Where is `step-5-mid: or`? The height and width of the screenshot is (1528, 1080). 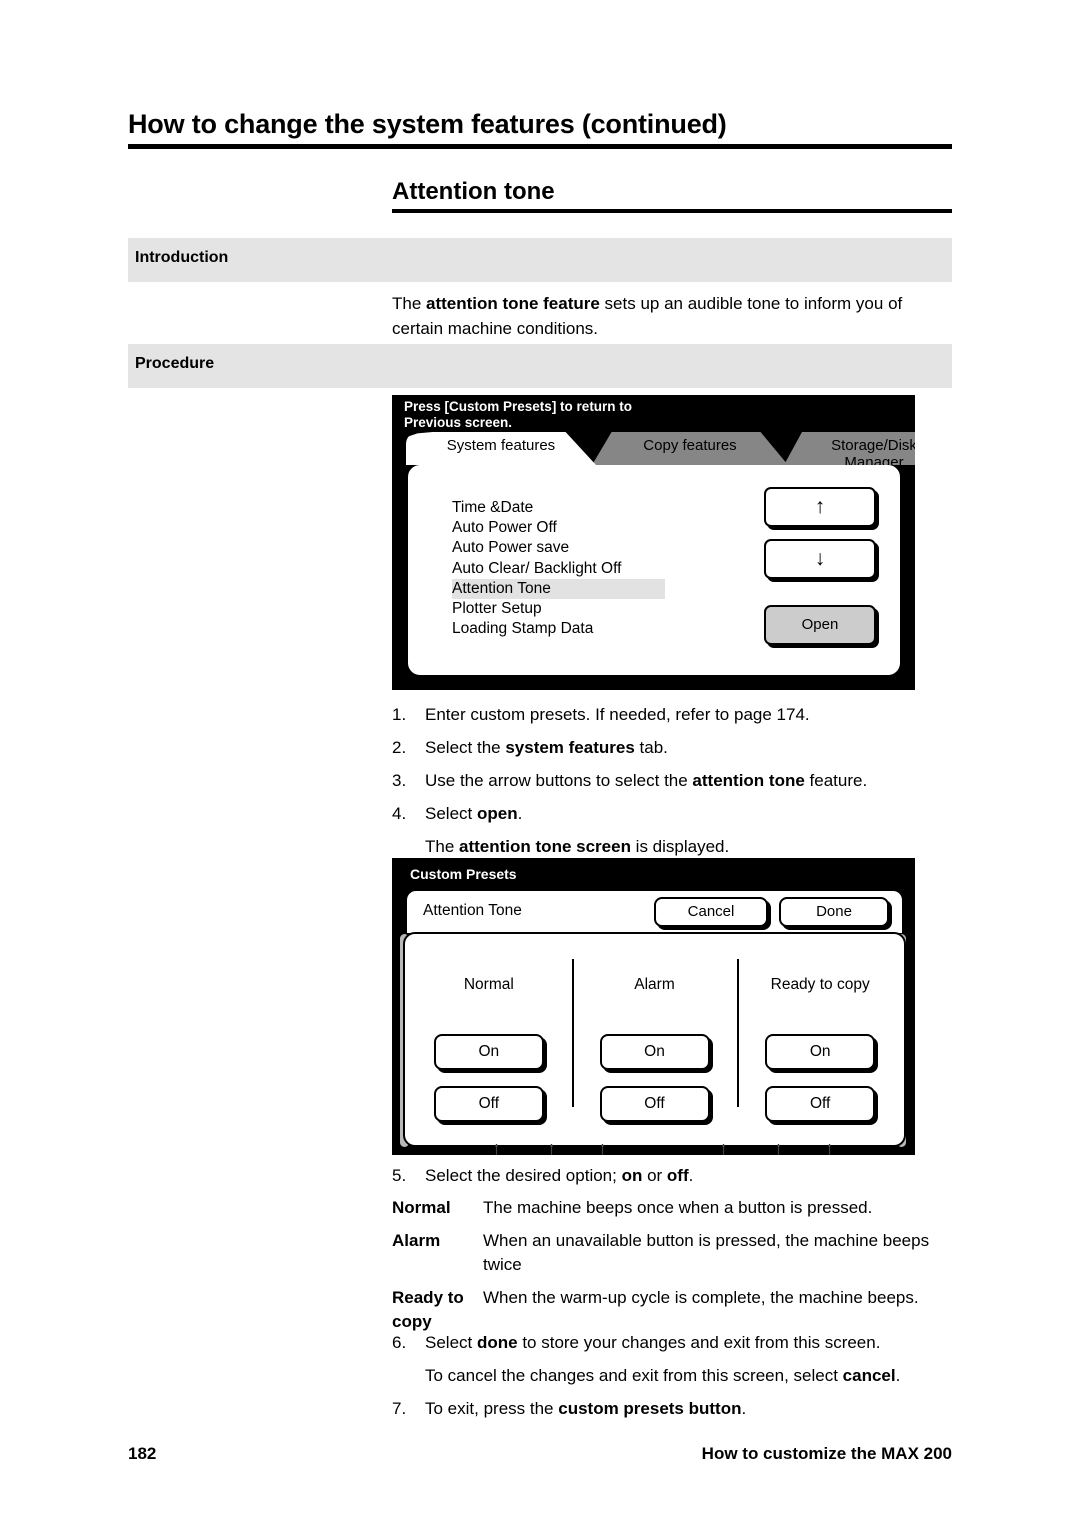
step-5-mid: or is located at coordinates (654, 1175).